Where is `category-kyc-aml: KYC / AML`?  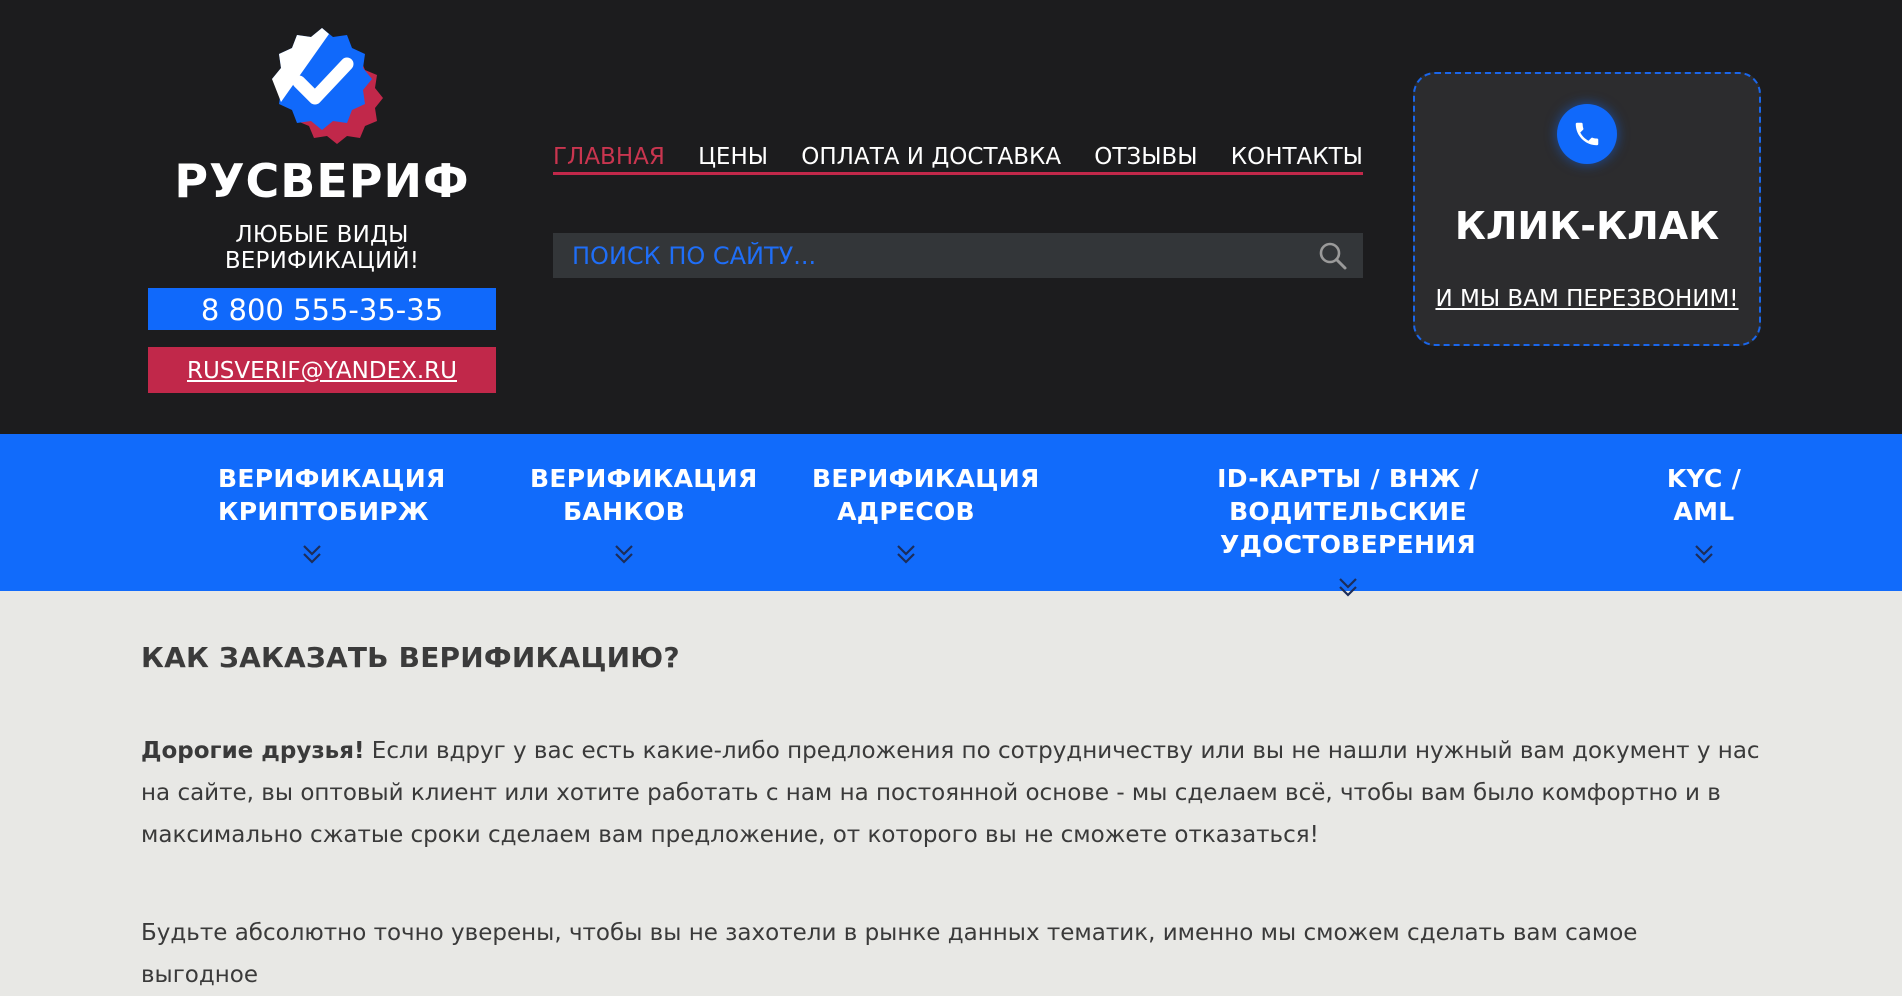
category-kyc-aml: KYC / AML is located at coordinates (1704, 514).